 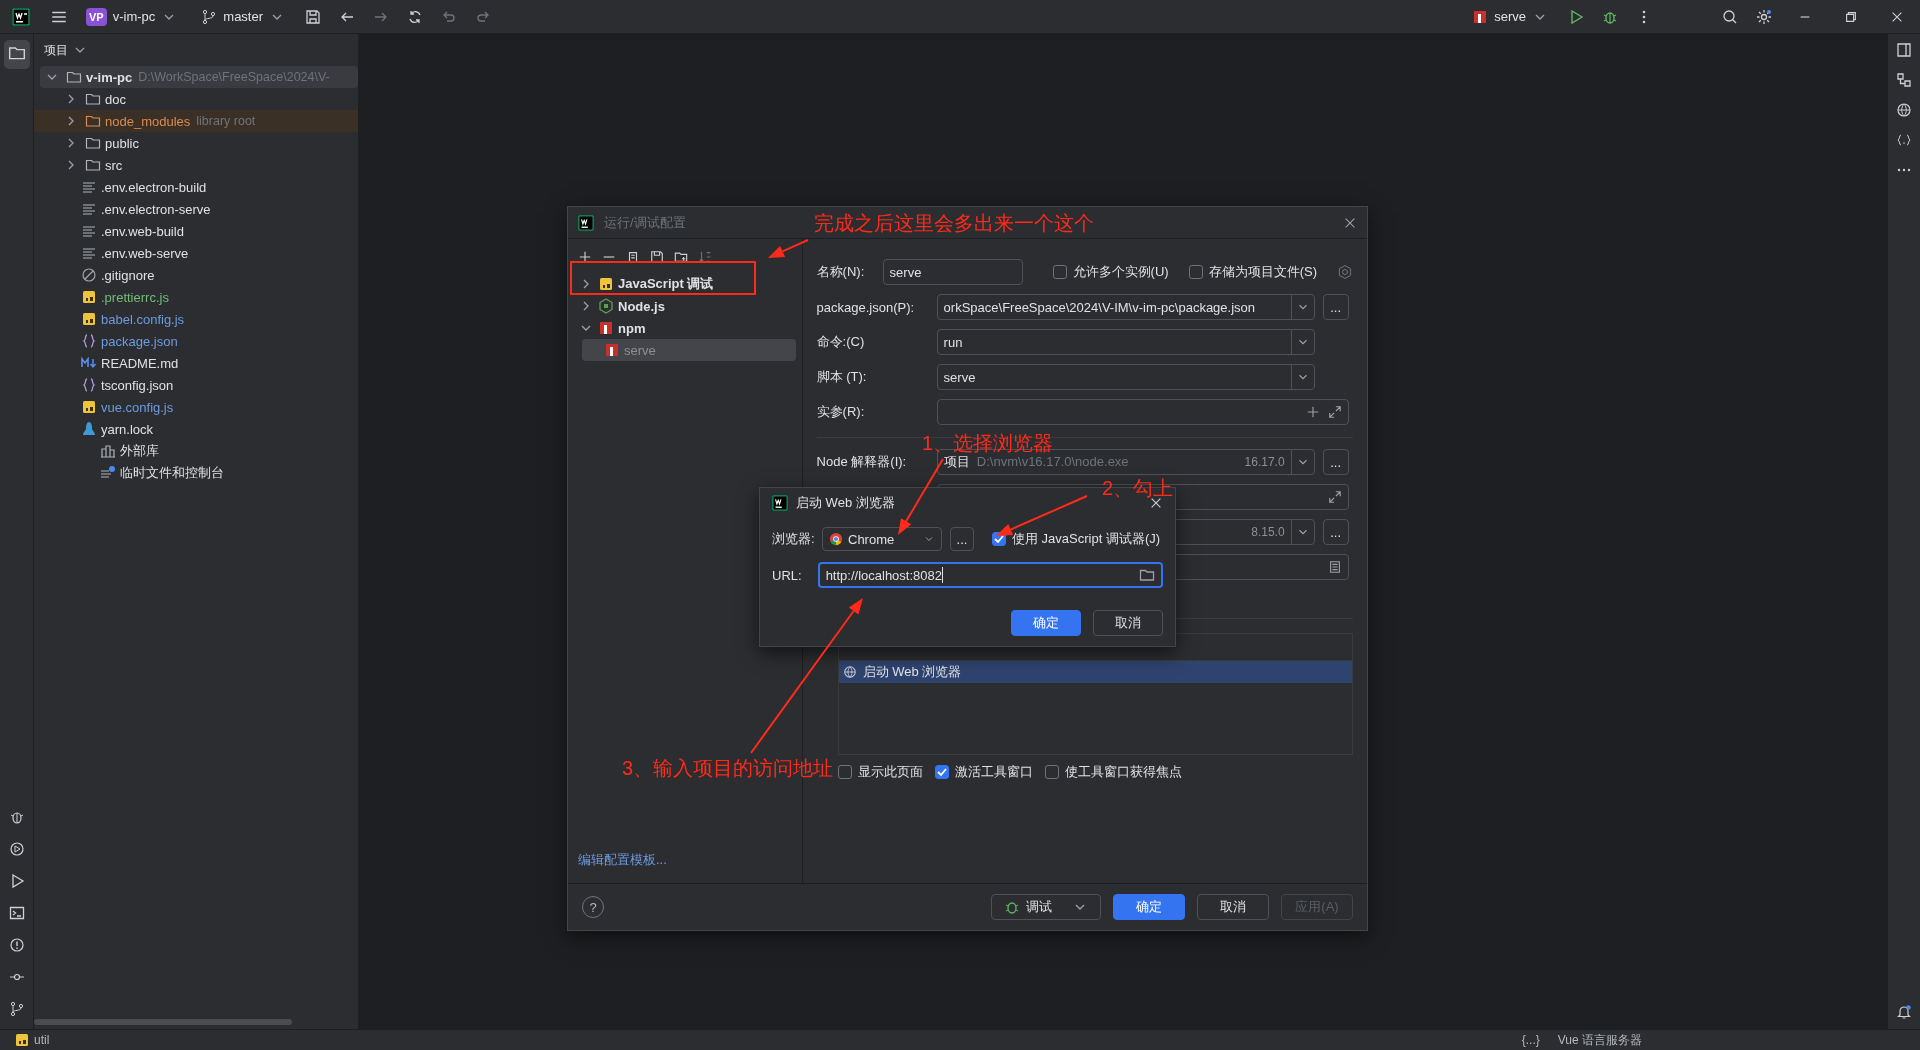 I want to click on annotation-text: 完成之后这里会多出来一个这个, so click(x=954, y=223).